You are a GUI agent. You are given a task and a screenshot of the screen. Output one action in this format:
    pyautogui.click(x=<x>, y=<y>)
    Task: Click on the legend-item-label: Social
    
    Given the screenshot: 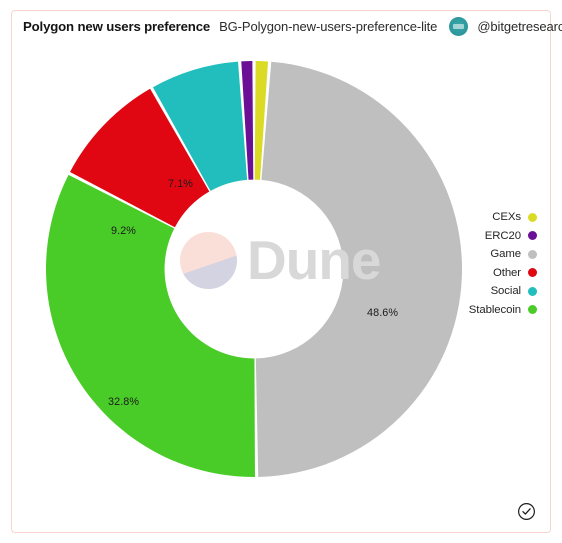 What is the action you would take?
    pyautogui.click(x=506, y=291)
    